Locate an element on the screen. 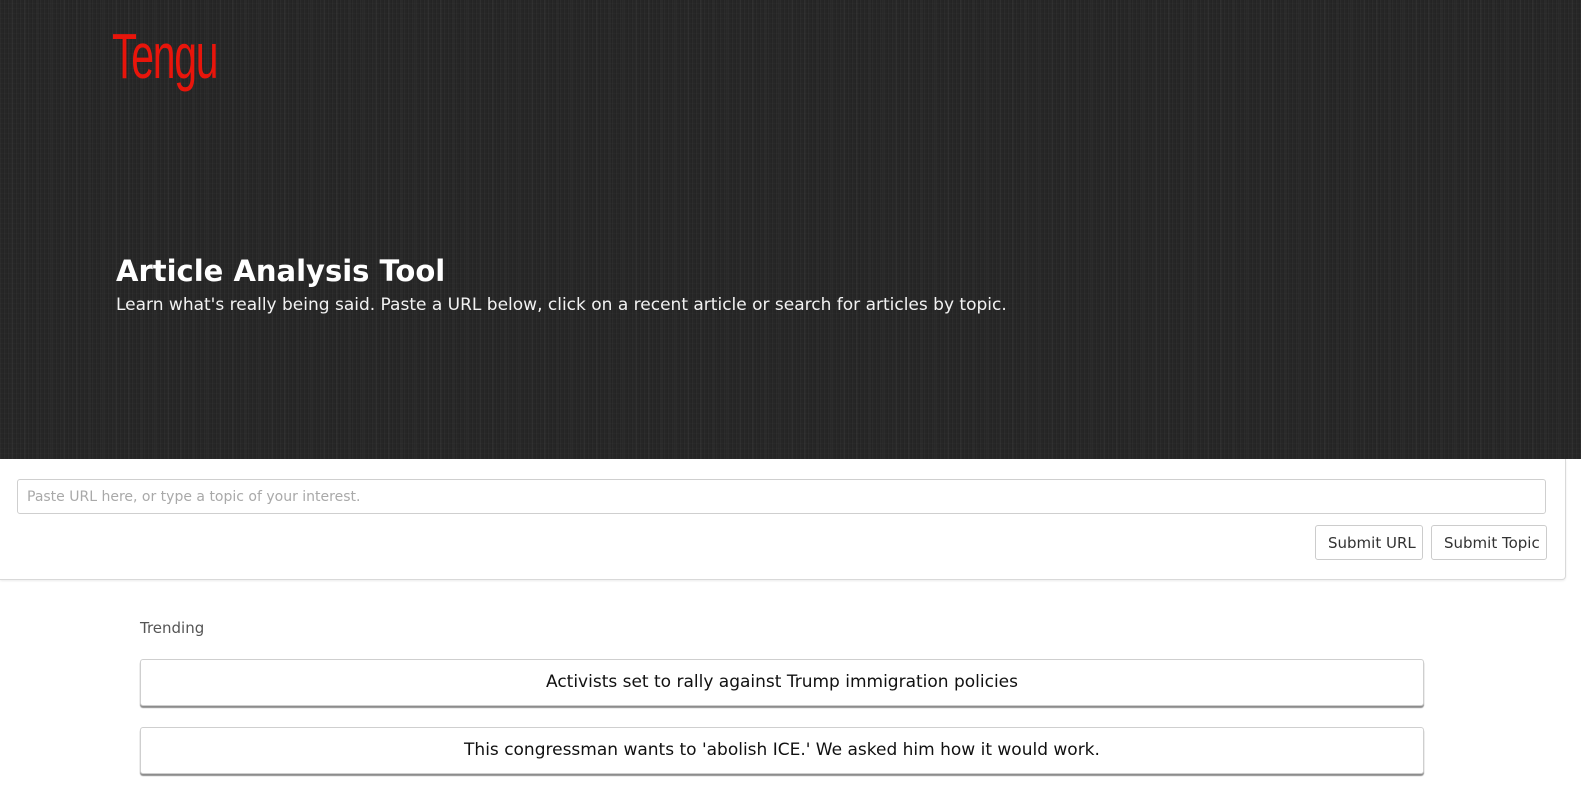 This screenshot has width=1581, height=791. tengu-logo: Tengu is located at coordinates (165, 56).